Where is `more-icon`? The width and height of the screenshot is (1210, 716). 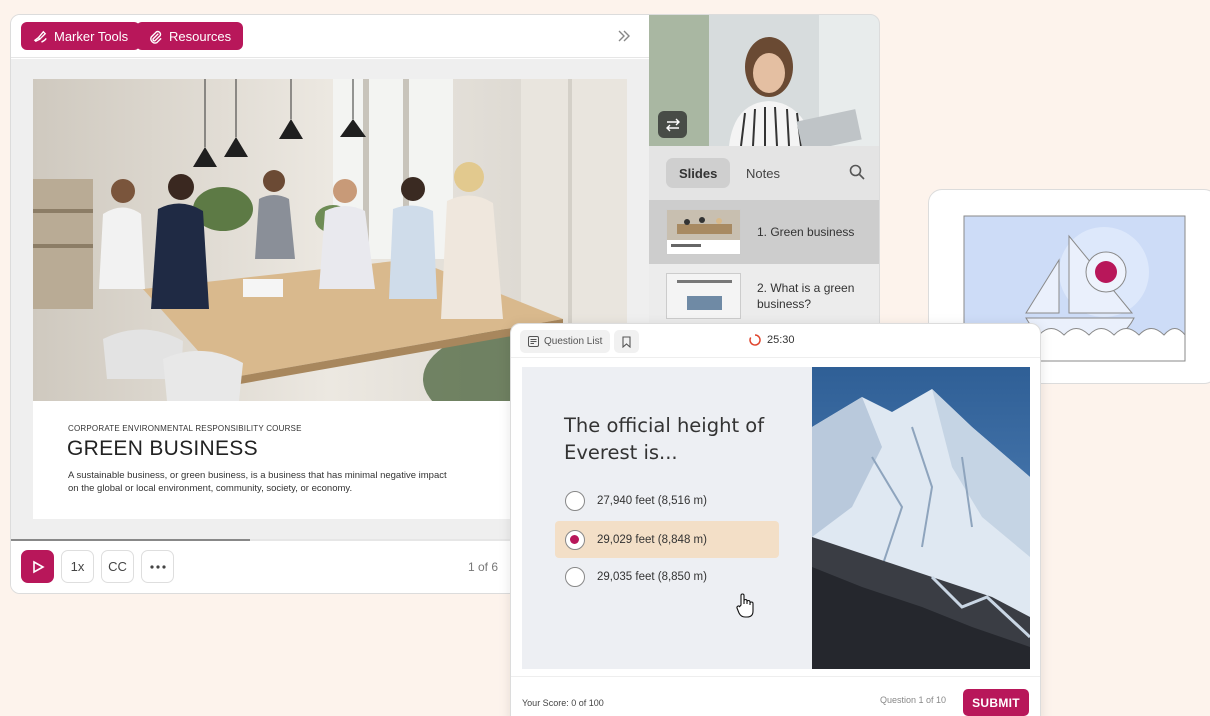 more-icon is located at coordinates (157, 566).